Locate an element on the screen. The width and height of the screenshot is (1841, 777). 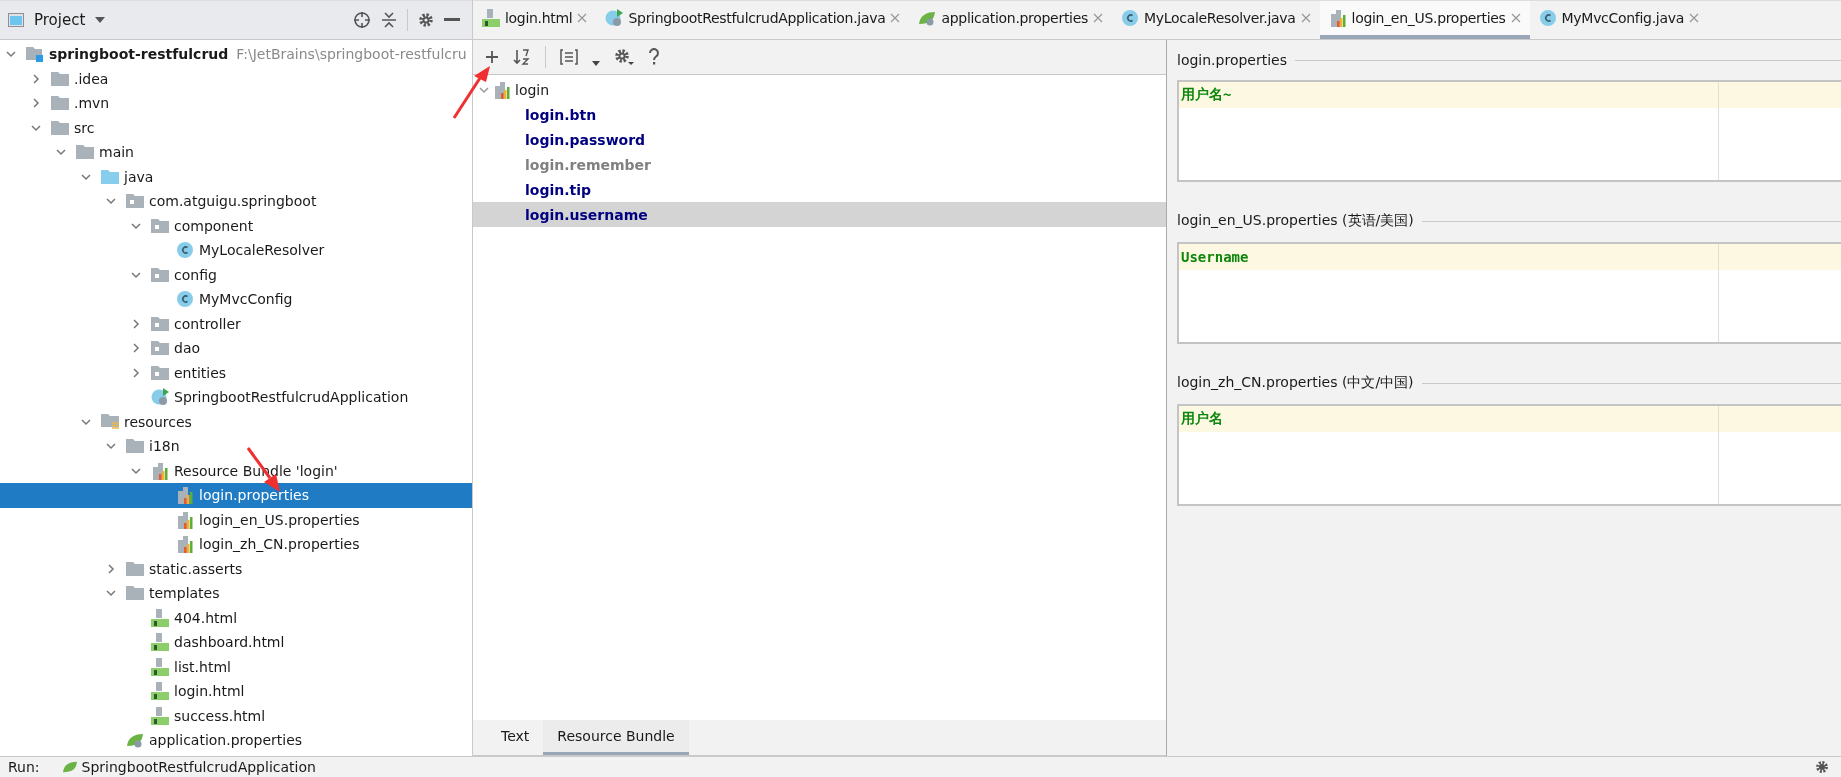
value-editor: 用户名~ is located at coordinates (1509, 131).